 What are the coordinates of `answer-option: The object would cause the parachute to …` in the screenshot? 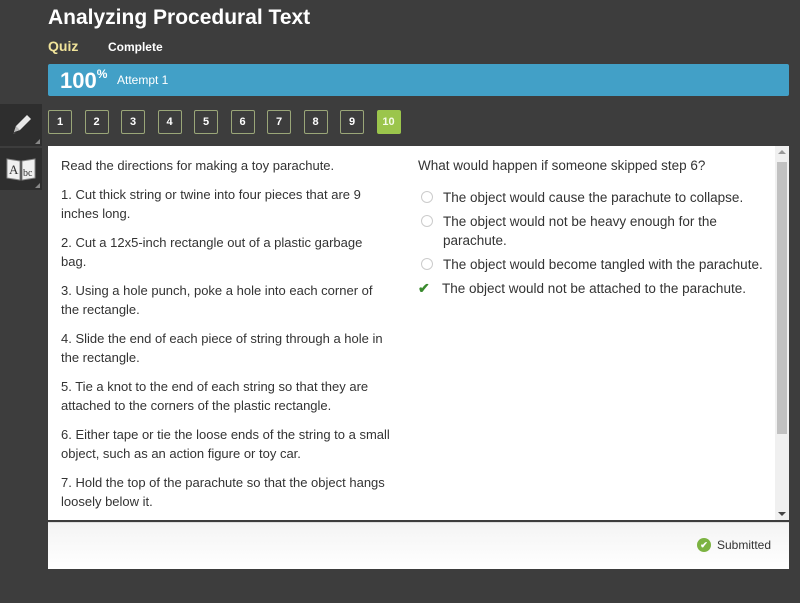 It's located at (593, 197).